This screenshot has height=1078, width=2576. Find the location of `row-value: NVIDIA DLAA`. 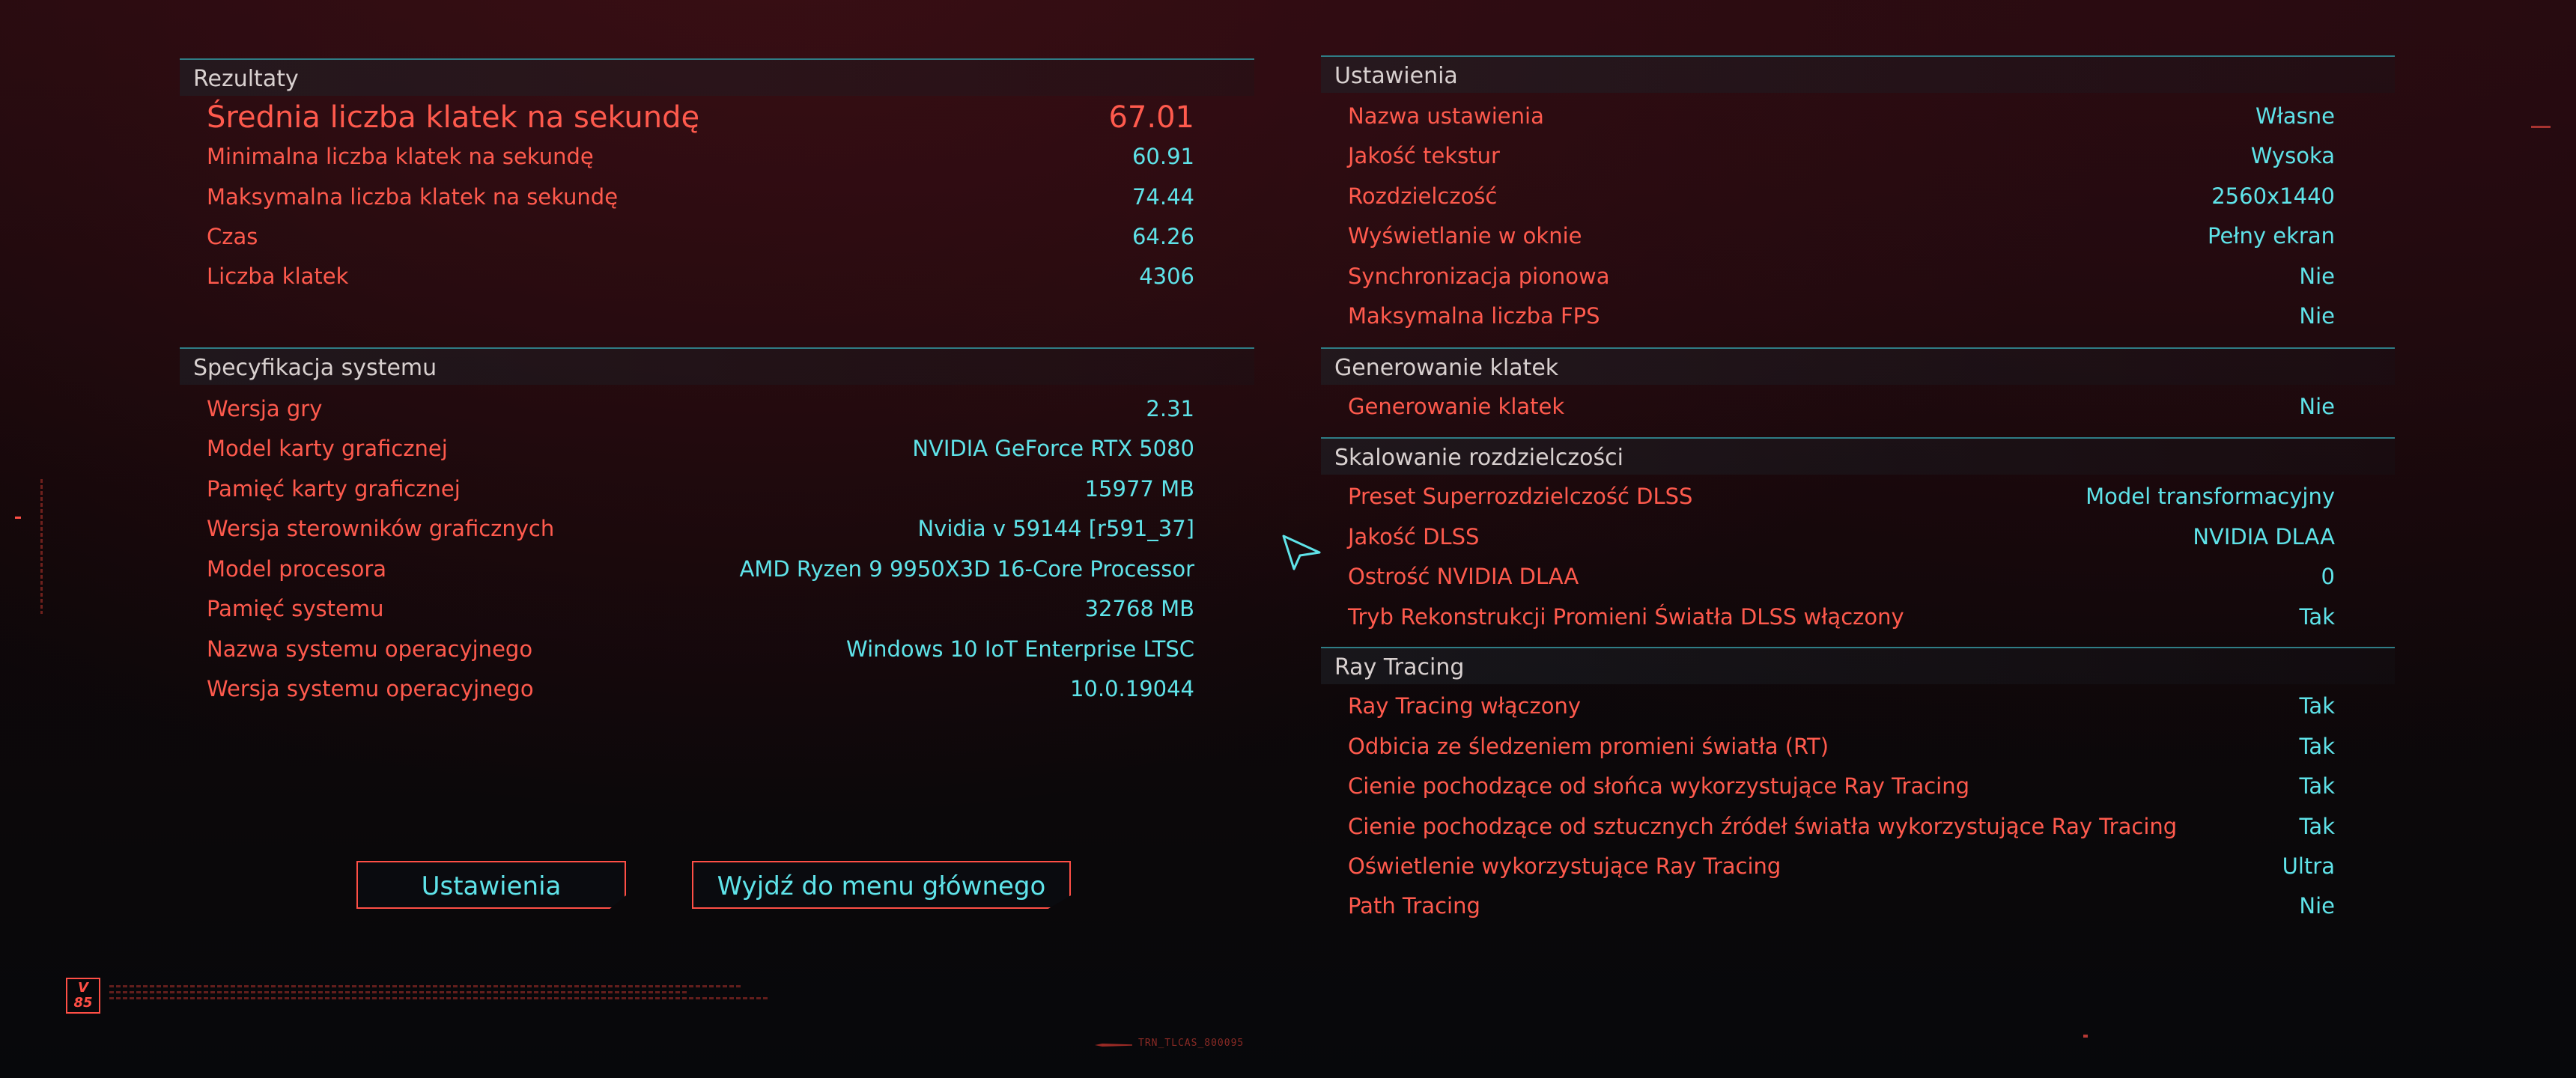

row-value: NVIDIA DLAA is located at coordinates (2264, 536).